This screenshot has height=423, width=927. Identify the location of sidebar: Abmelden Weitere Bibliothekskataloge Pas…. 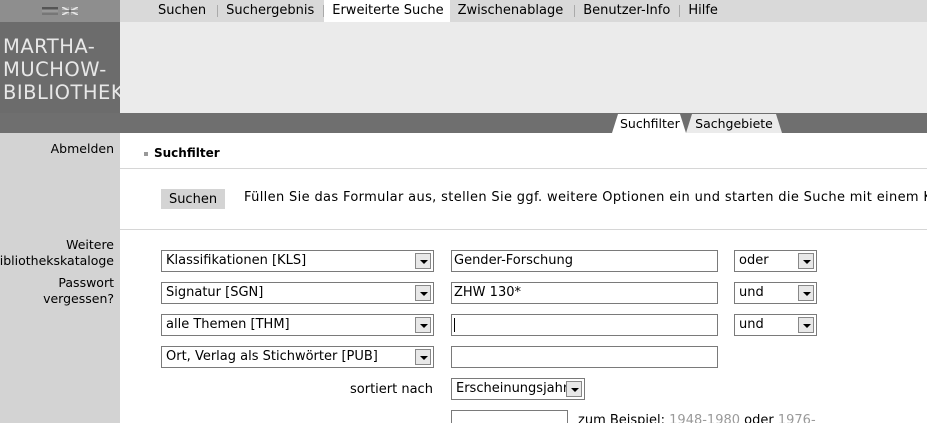
(60, 278).